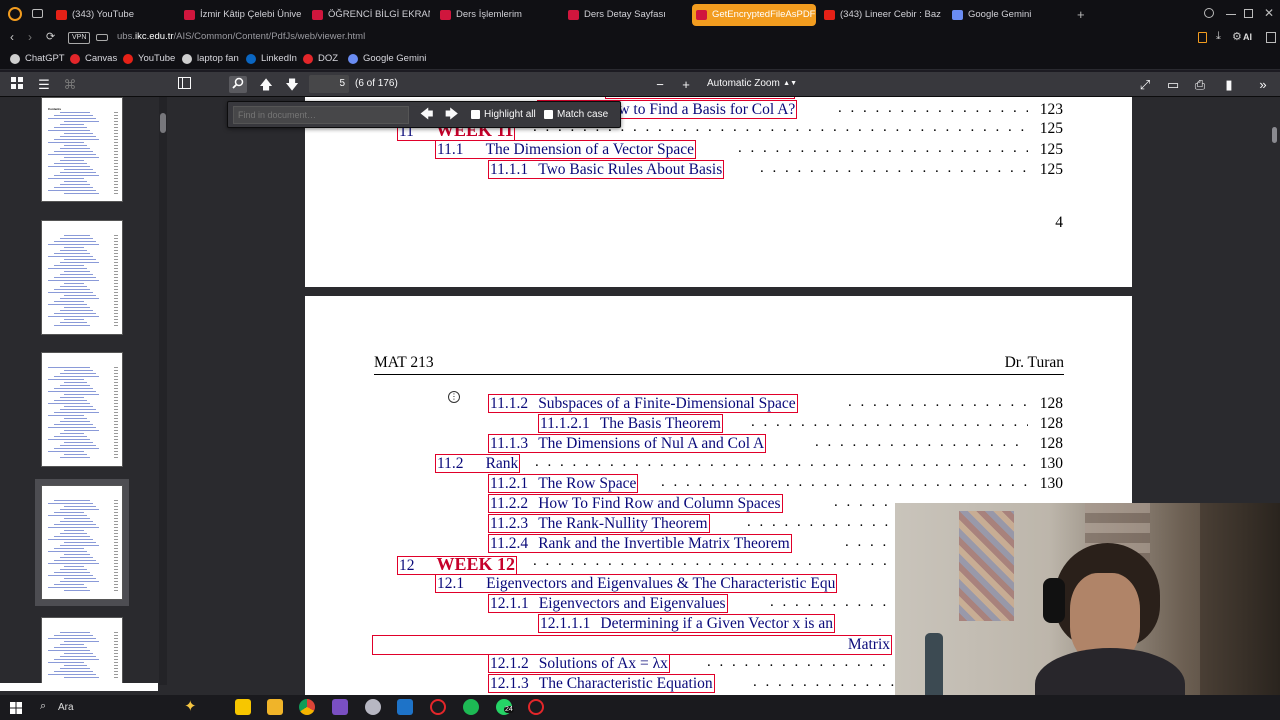 Image resolution: width=1280 pixels, height=720 pixels. I want to click on toc-entry: 11.1.3 The Dimensions of Nul A and Col A, so click(627, 443).